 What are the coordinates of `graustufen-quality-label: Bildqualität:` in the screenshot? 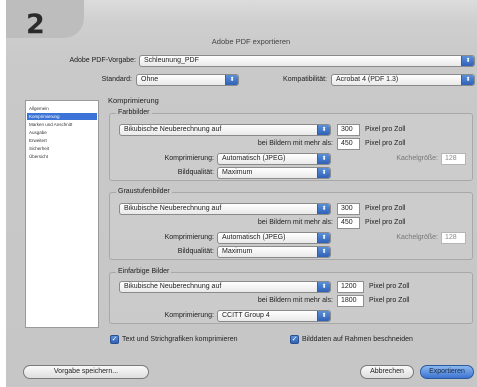 It's located at (195, 251).